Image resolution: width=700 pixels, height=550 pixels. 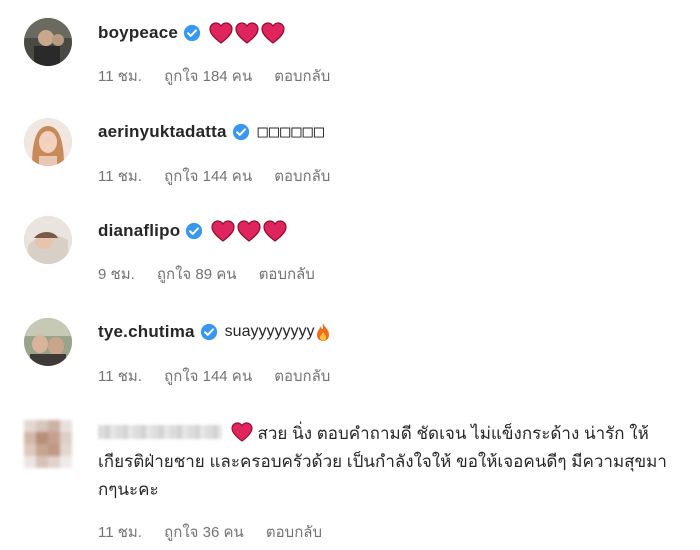 What do you see at coordinates (116, 274) in the screenshot?
I see `comment-time: 9 ชม.` at bounding box center [116, 274].